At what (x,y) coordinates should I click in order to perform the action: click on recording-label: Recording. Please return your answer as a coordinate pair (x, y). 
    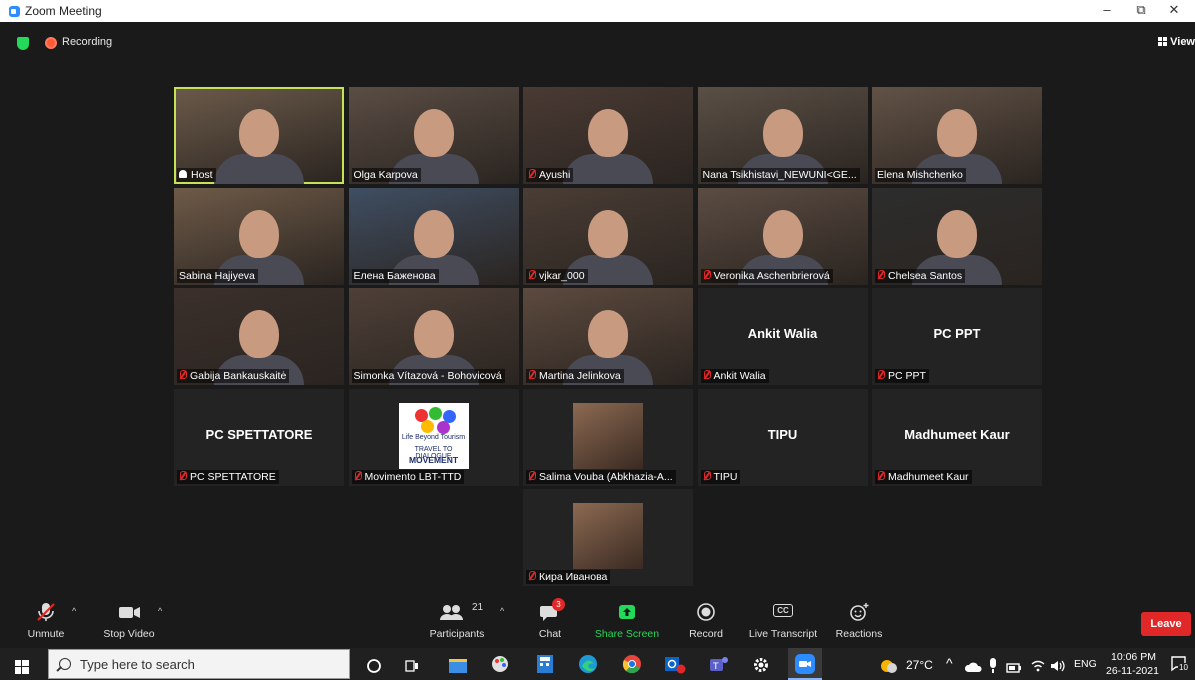
    Looking at the image, I should click on (87, 42).